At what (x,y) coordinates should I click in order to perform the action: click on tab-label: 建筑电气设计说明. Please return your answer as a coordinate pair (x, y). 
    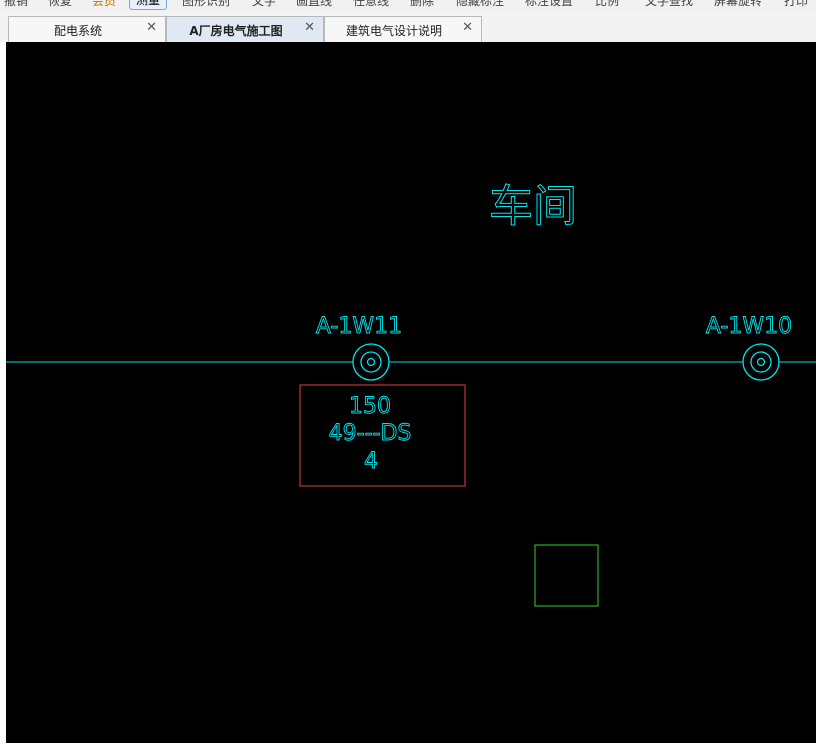
    Looking at the image, I should click on (393, 31).